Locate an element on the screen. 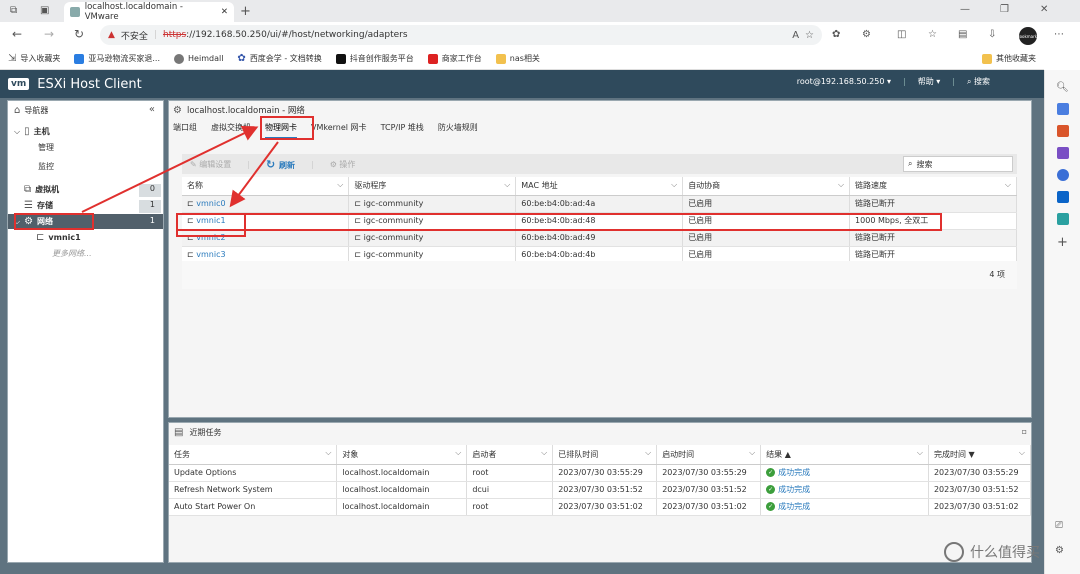 The height and width of the screenshot is (574, 1080). watermark: 什么值得买 is located at coordinates (992, 552).